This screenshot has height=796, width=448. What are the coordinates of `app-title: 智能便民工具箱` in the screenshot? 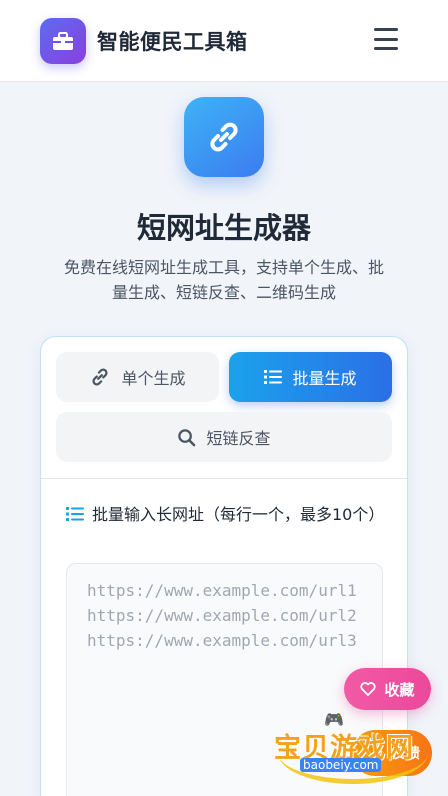 It's located at (172, 41).